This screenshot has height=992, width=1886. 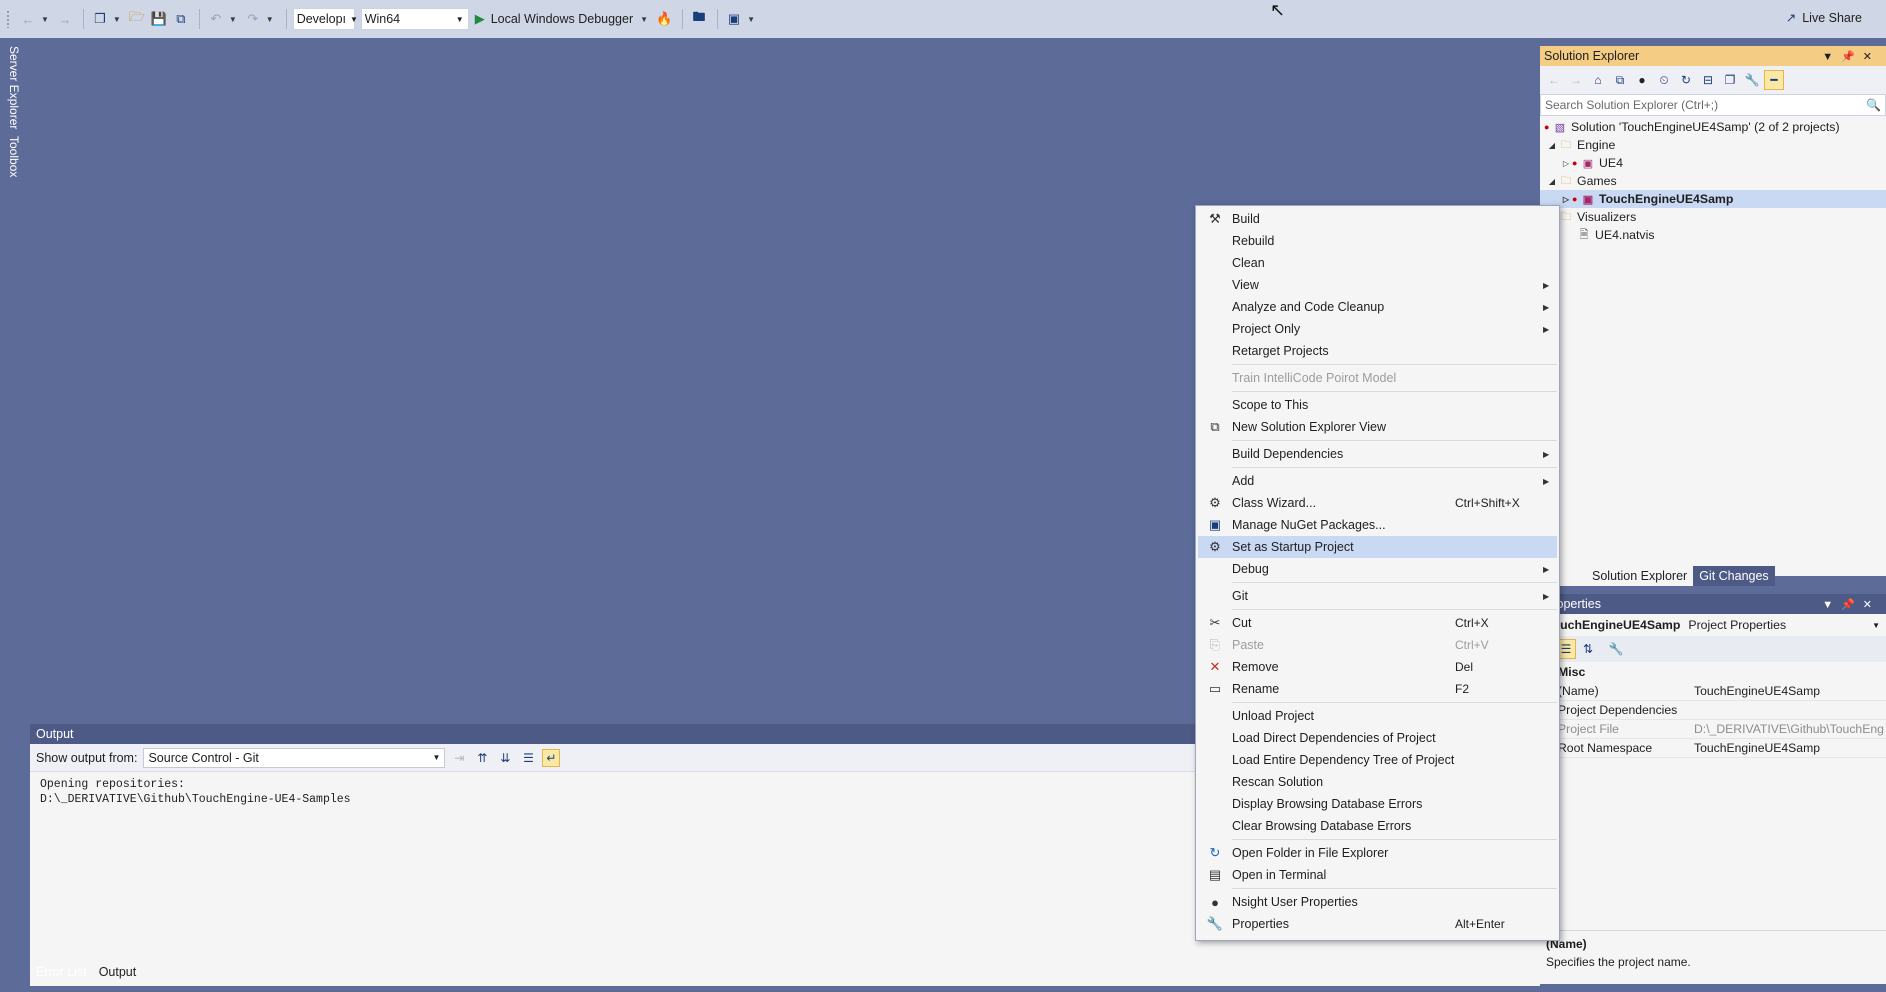 What do you see at coordinates (159, 19) in the screenshot?
I see `save-icon: 💾` at bounding box center [159, 19].